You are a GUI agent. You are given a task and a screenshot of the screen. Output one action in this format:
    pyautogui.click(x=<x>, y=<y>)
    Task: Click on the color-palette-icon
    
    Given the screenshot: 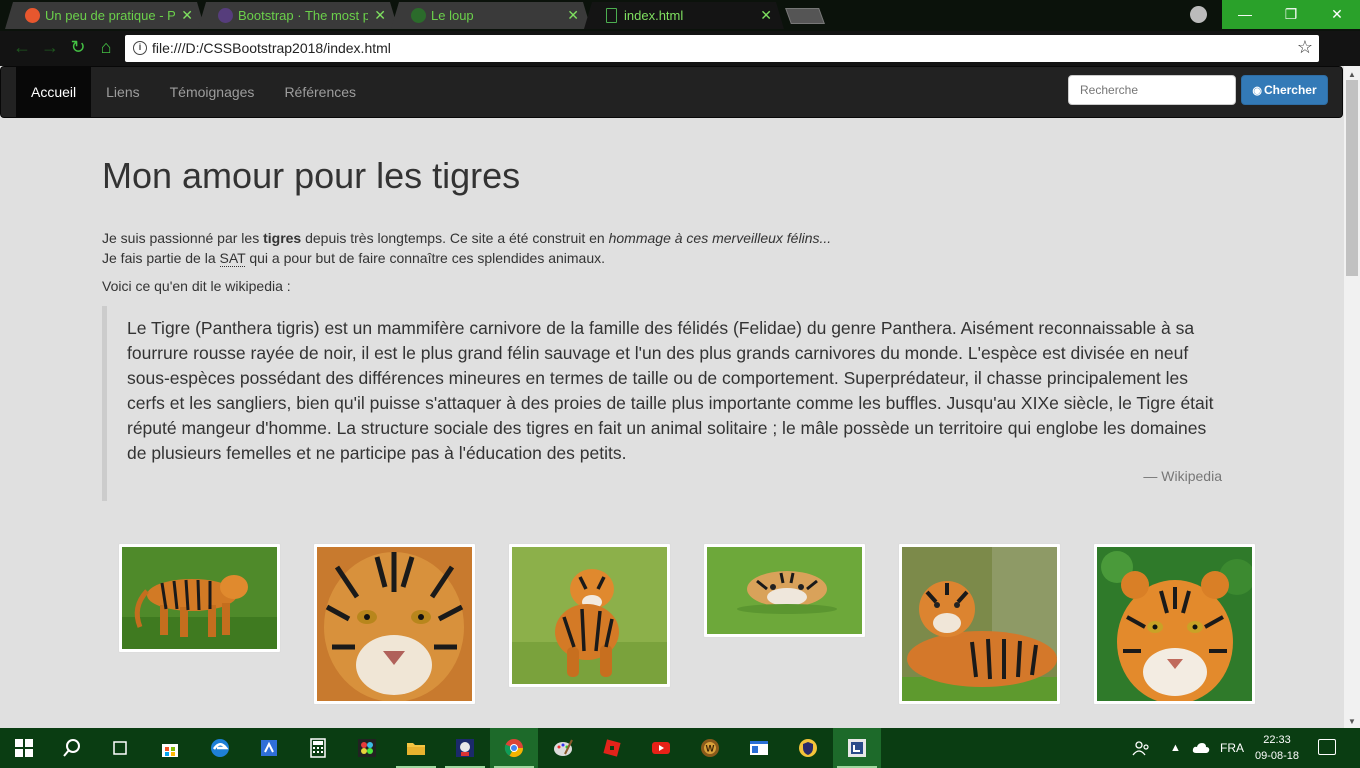 What is the action you would take?
    pyautogui.click(x=367, y=748)
    